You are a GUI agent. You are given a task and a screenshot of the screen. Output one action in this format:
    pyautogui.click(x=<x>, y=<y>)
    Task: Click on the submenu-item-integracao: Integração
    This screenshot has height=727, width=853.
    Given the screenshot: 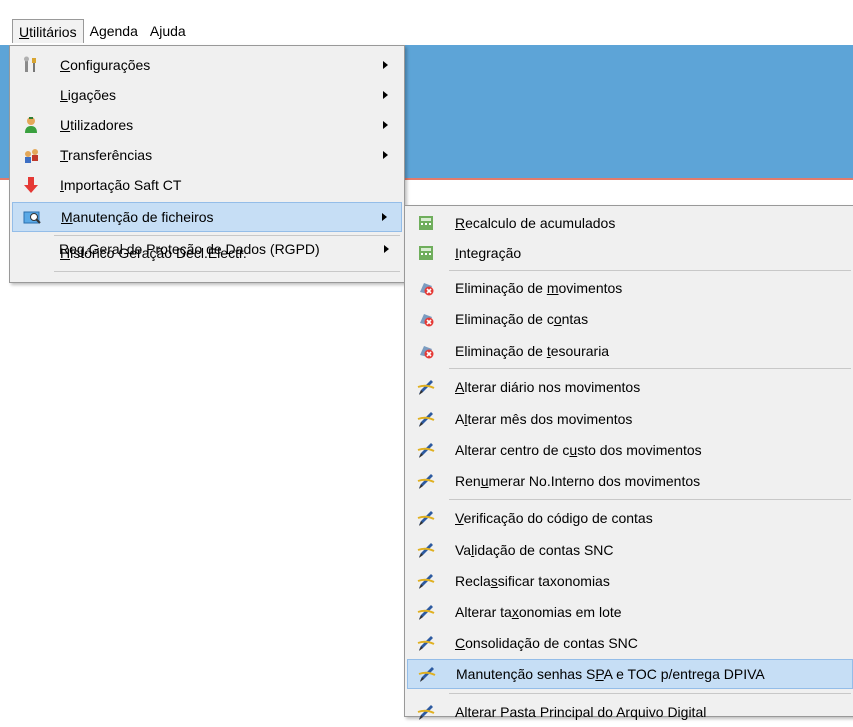 What is the action you would take?
    pyautogui.click(x=630, y=253)
    